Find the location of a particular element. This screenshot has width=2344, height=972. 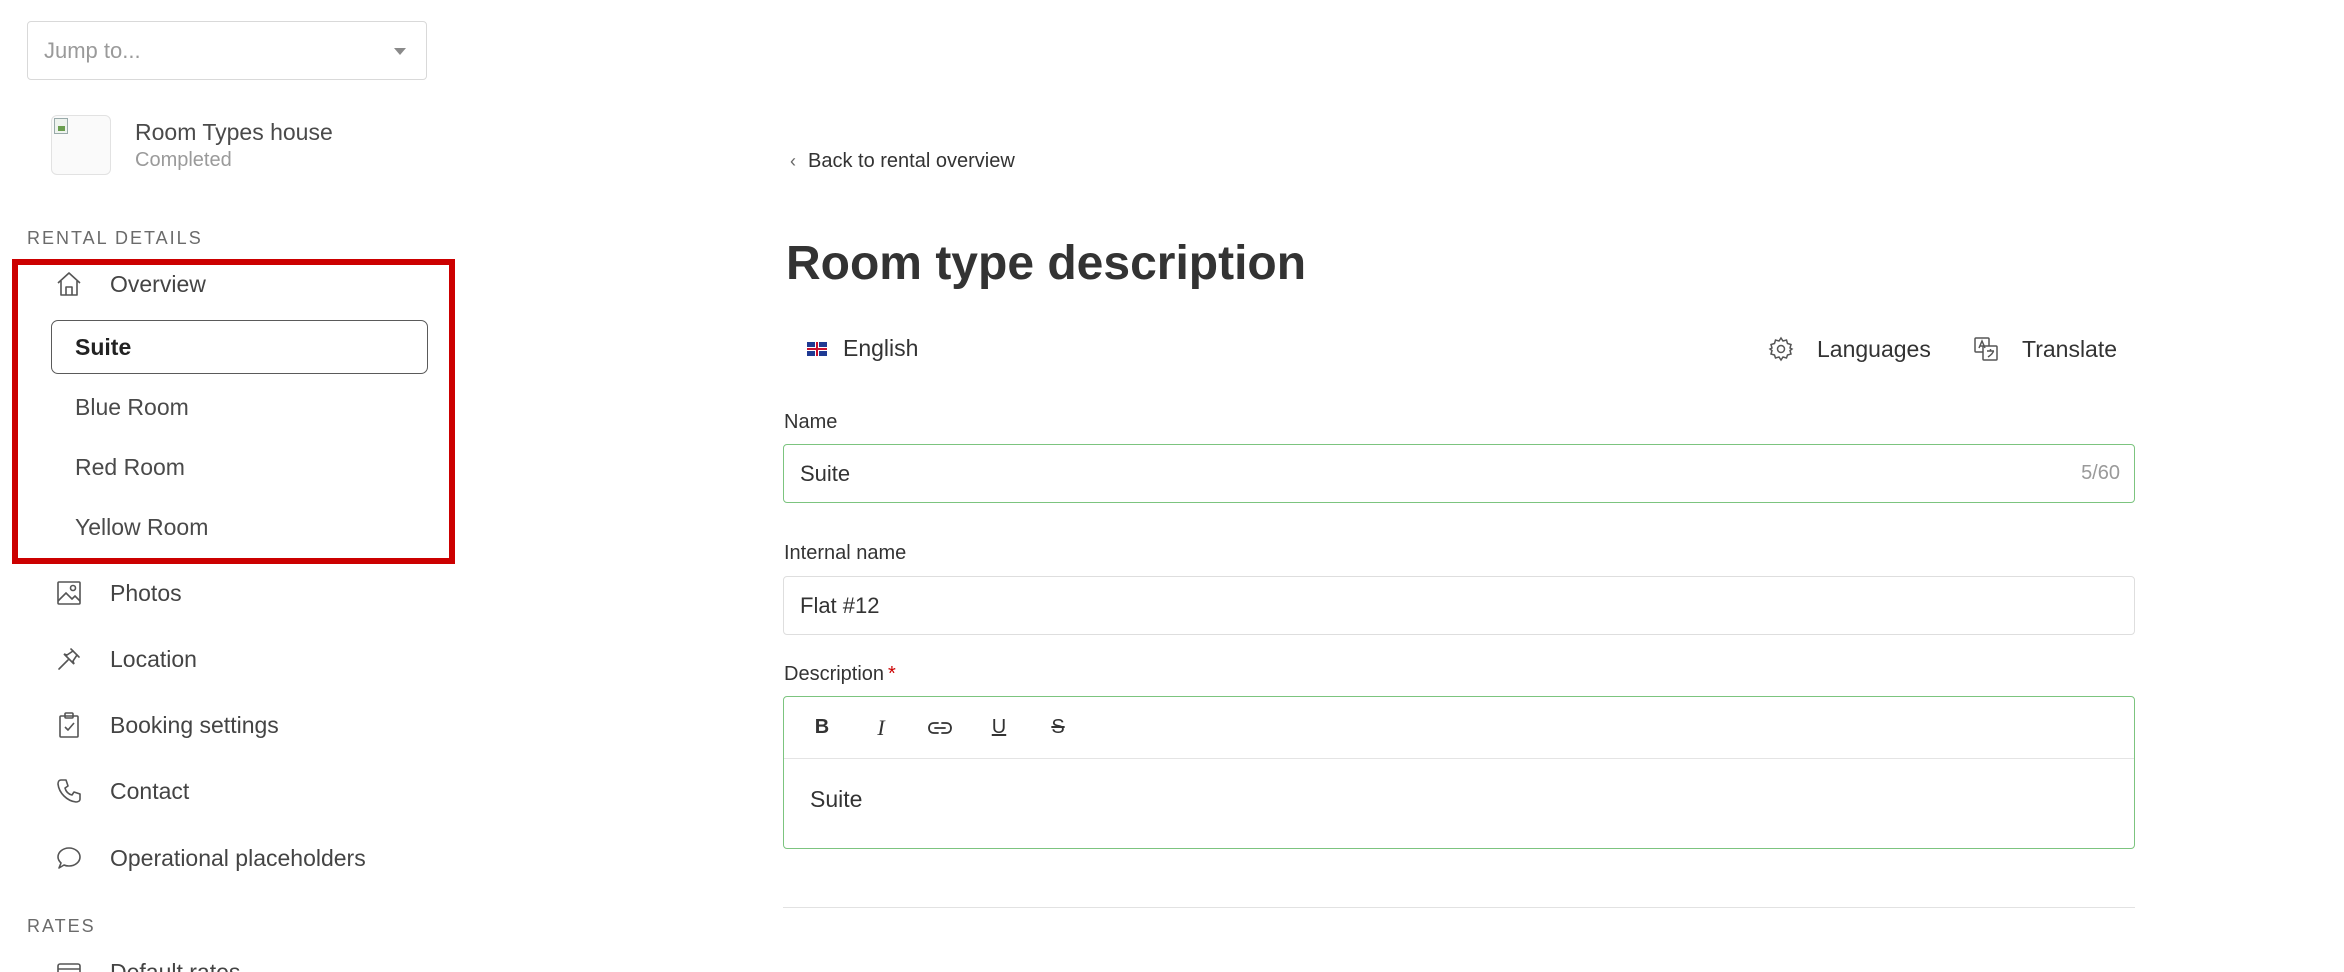

sidebar-item-label: Default rates is located at coordinates (175, 965).